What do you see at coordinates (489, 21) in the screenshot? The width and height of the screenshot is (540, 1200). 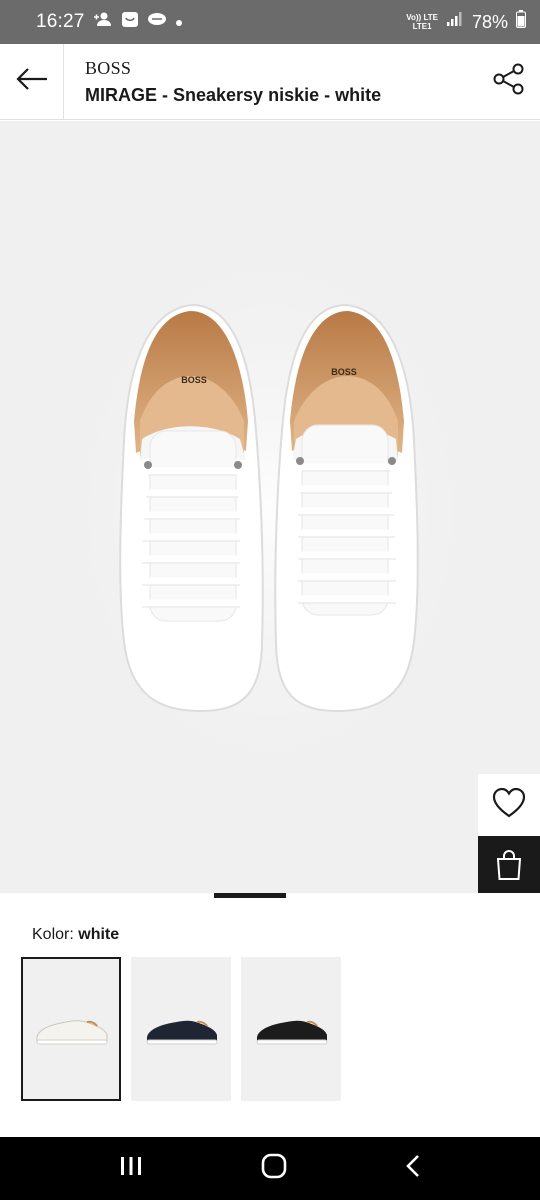 I see `battery-percent: 78%` at bounding box center [489, 21].